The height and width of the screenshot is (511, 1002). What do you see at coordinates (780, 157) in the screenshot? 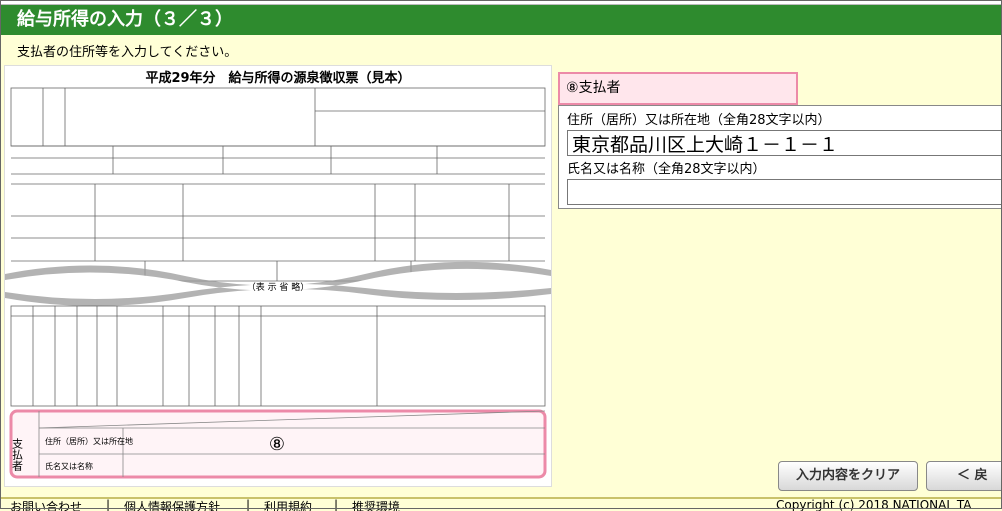
I see `payer-input-panel: 住所（居所）又は所在地（全角28文字以内） 氏名又は名称（全角28文字以内）` at bounding box center [780, 157].